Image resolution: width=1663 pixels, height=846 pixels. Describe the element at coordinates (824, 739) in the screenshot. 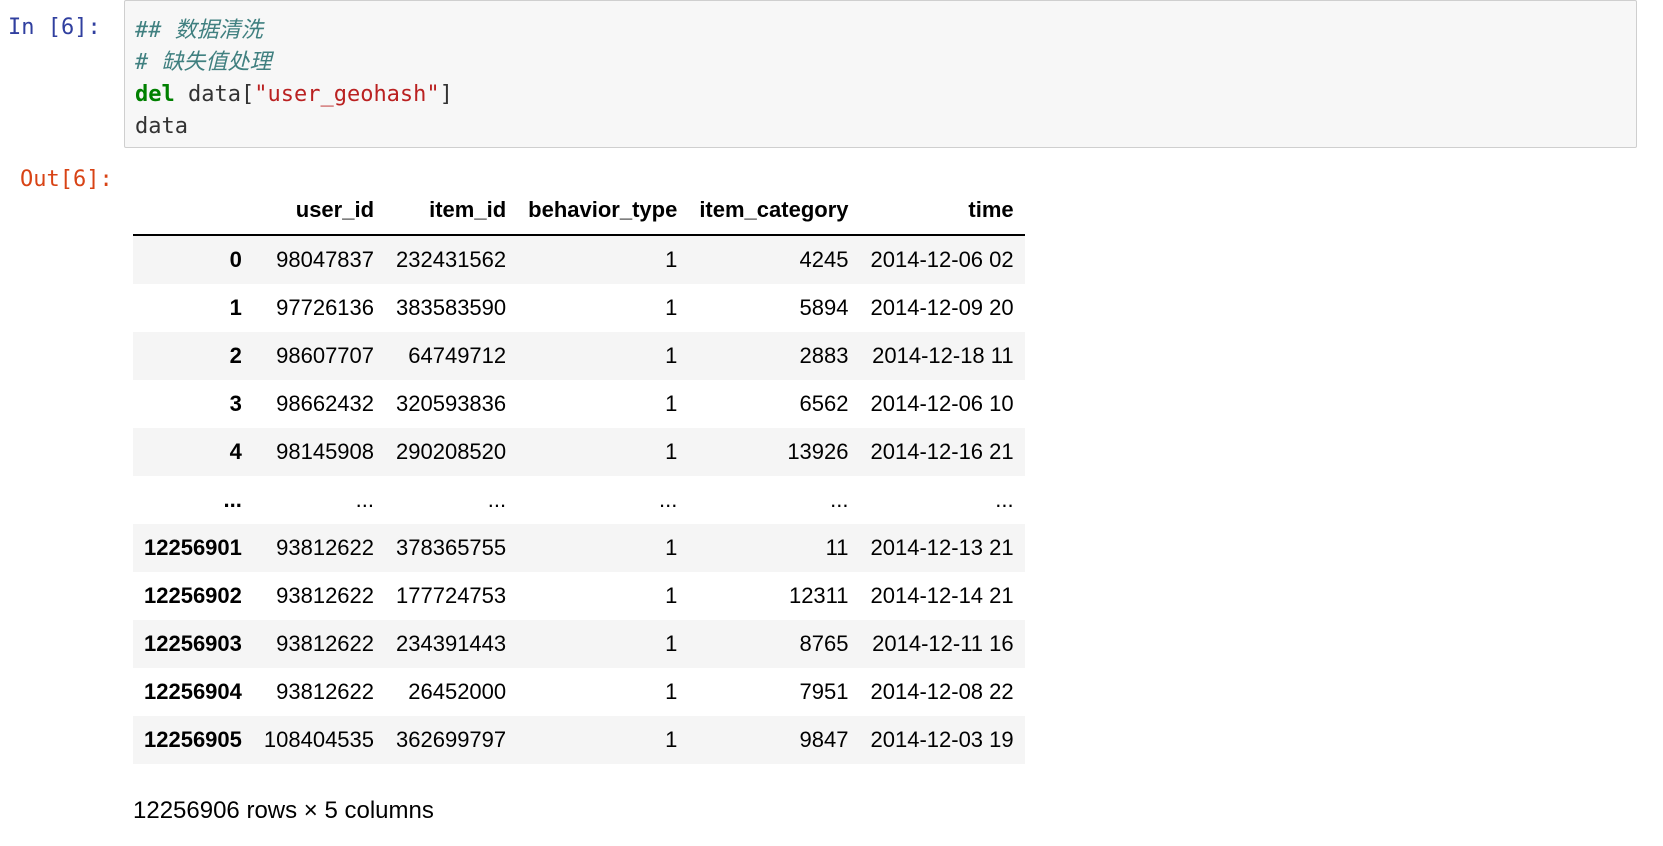

I see `table-cell: 9847` at that location.